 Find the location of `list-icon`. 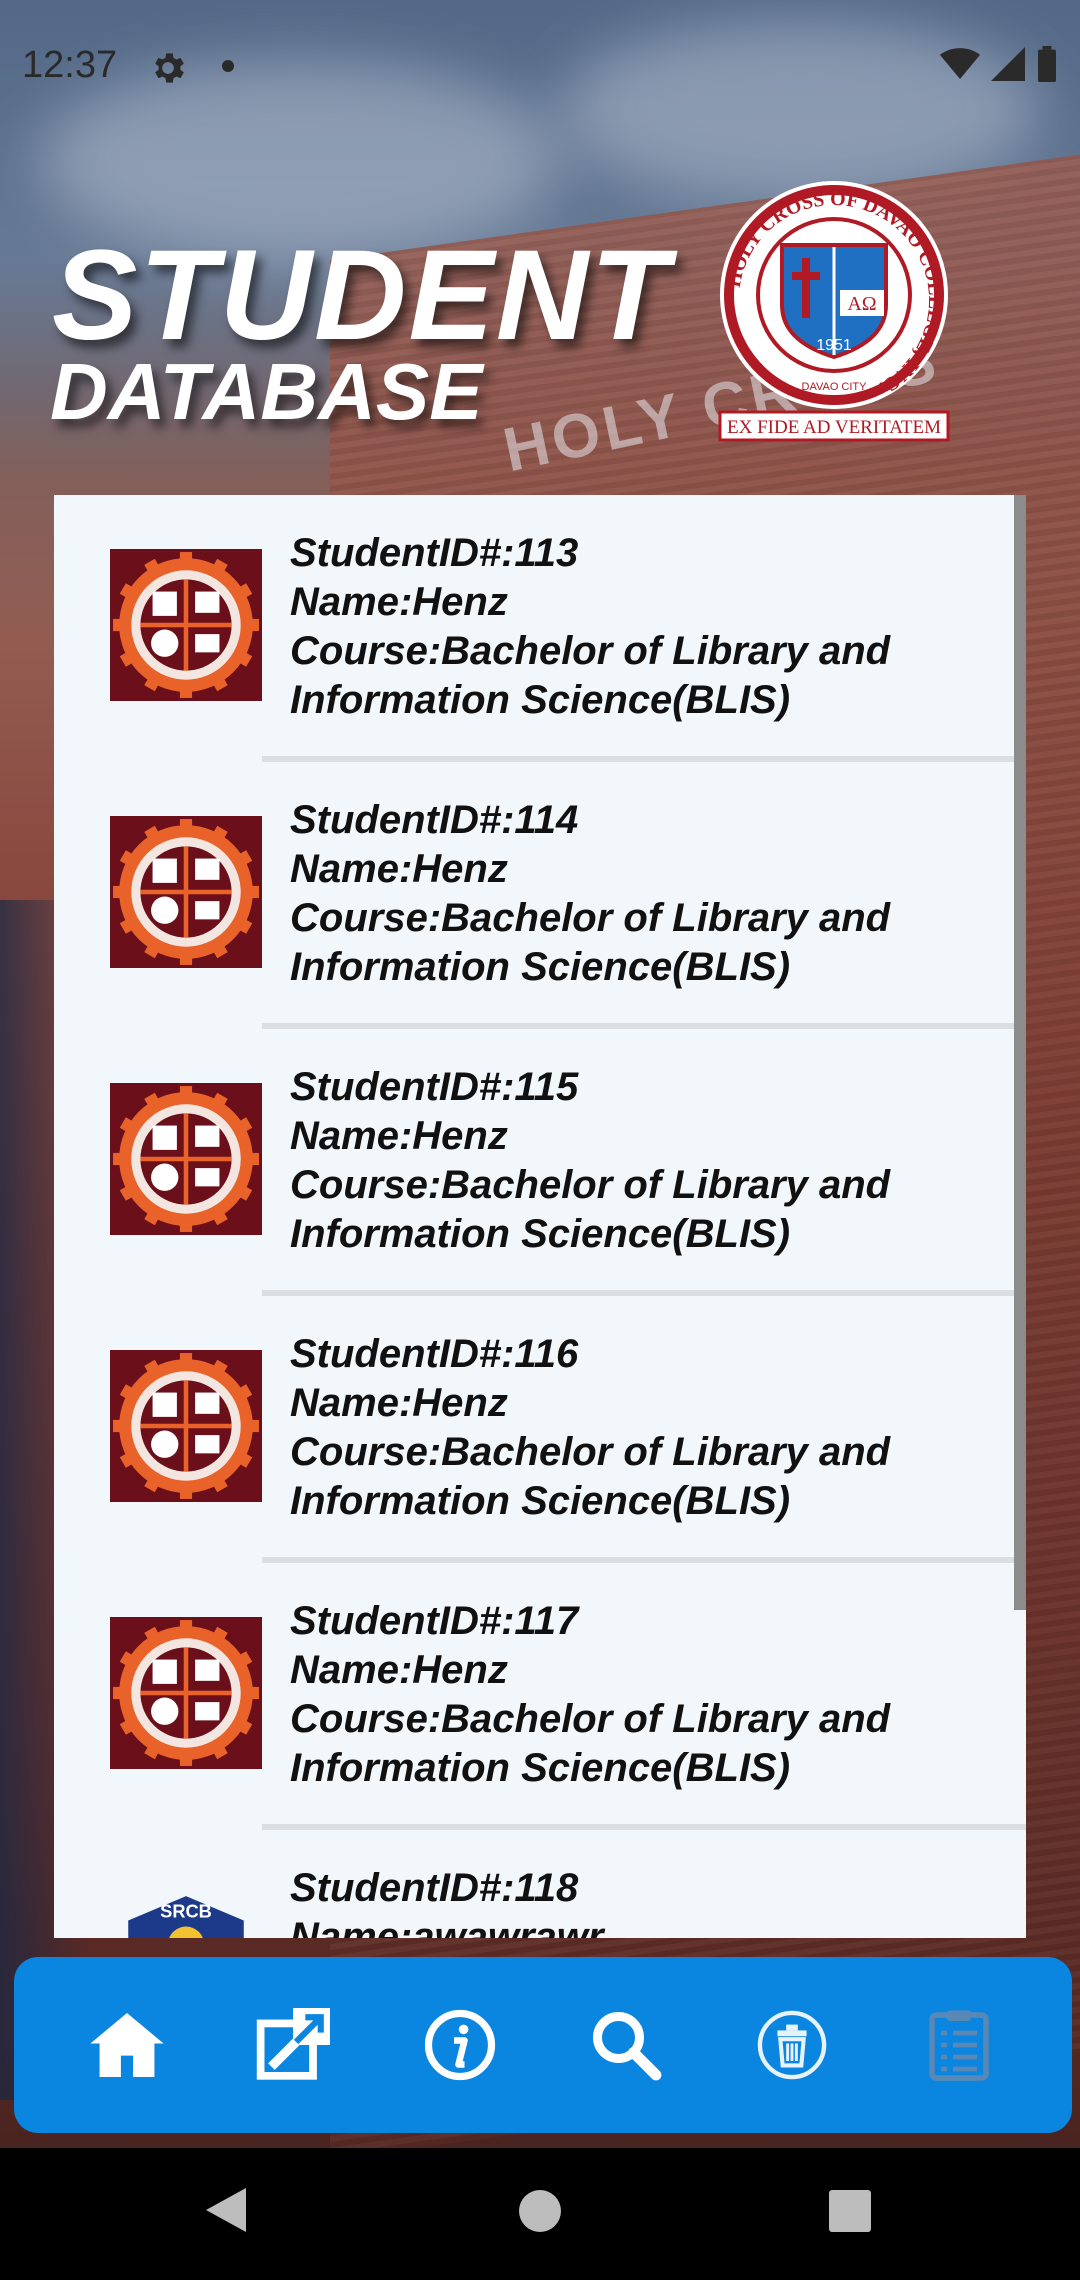

list-icon is located at coordinates (959, 2045).